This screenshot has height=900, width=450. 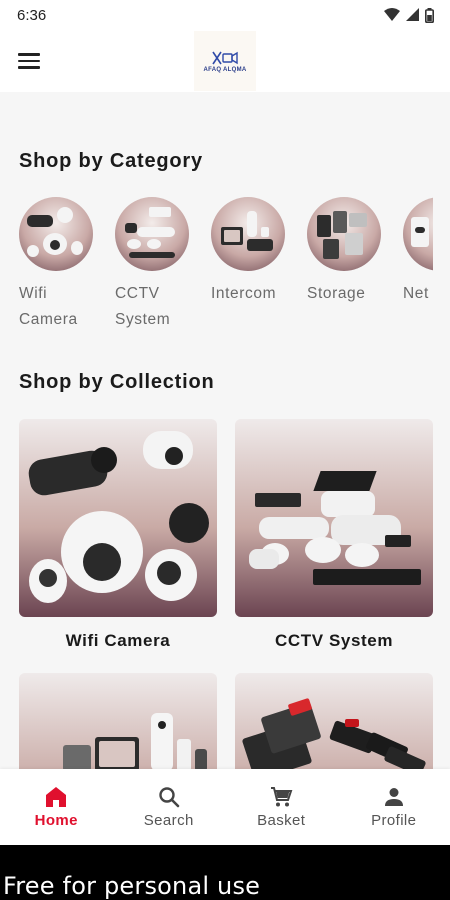 What do you see at coordinates (336, 293) in the screenshot?
I see `category-label-line: Storage` at bounding box center [336, 293].